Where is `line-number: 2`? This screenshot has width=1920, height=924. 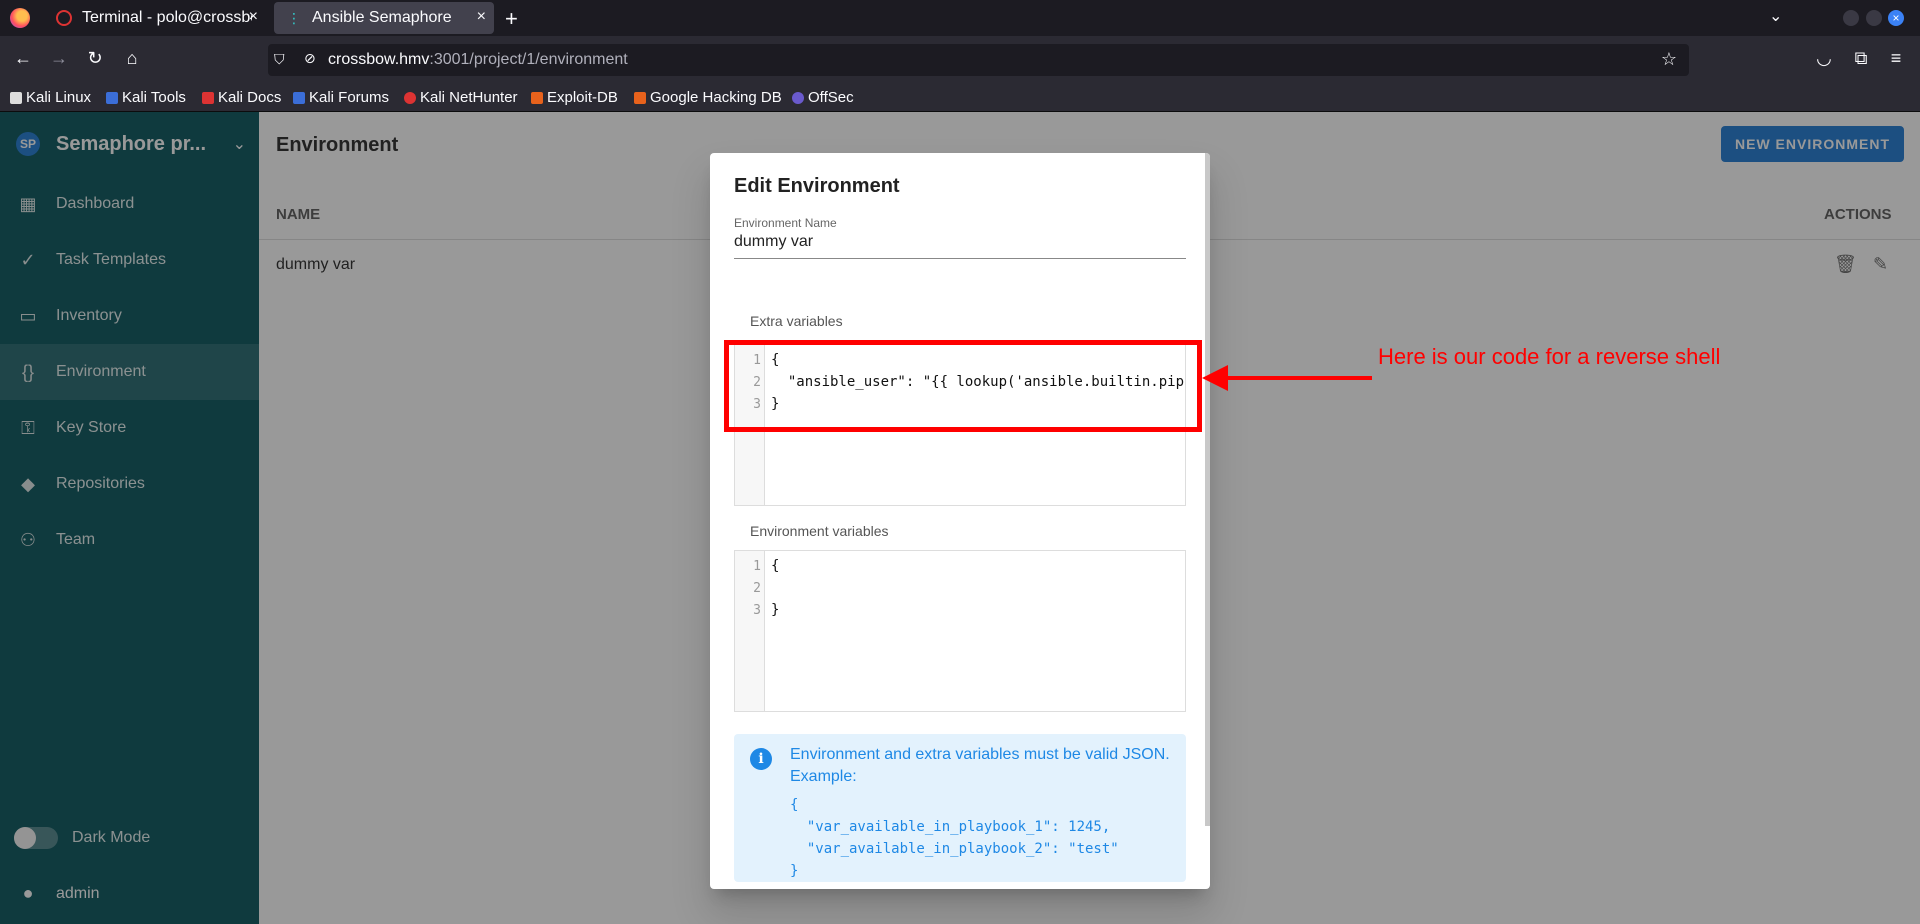
line-number: 2 is located at coordinates (757, 588).